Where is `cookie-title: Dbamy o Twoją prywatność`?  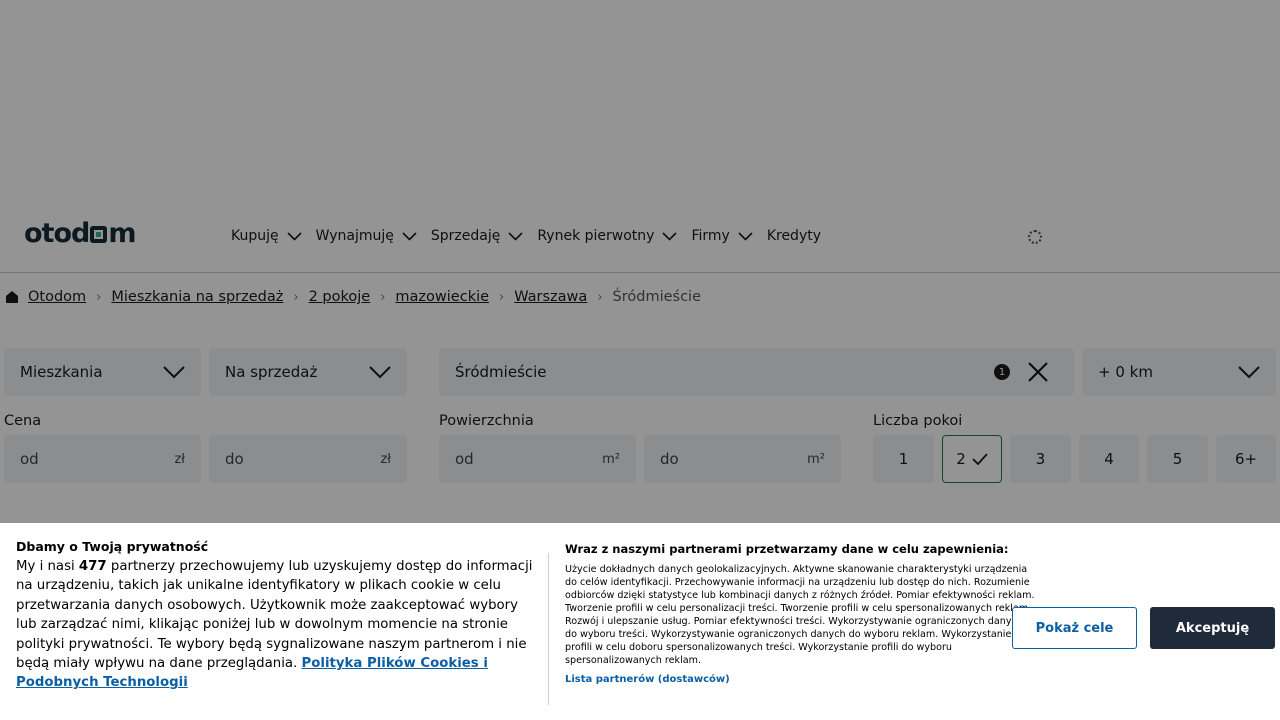
cookie-title: Dbamy o Twoją prywatność is located at coordinates (112, 546).